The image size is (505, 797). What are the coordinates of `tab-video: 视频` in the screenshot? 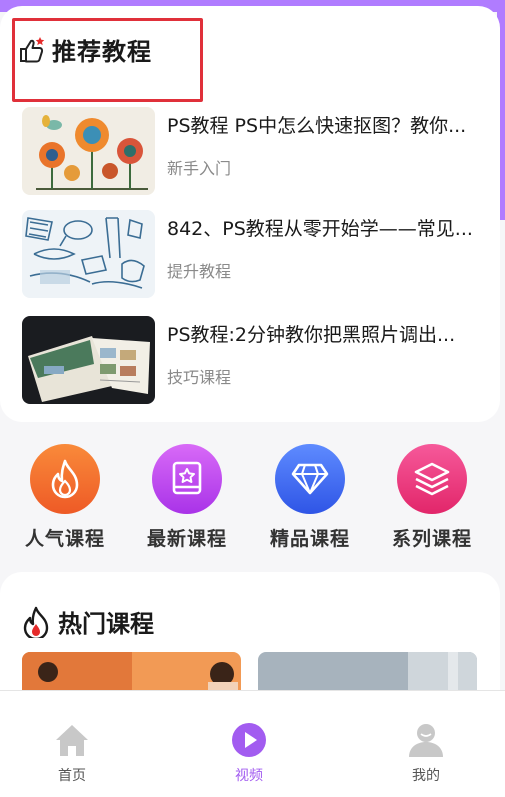 It's located at (249, 753).